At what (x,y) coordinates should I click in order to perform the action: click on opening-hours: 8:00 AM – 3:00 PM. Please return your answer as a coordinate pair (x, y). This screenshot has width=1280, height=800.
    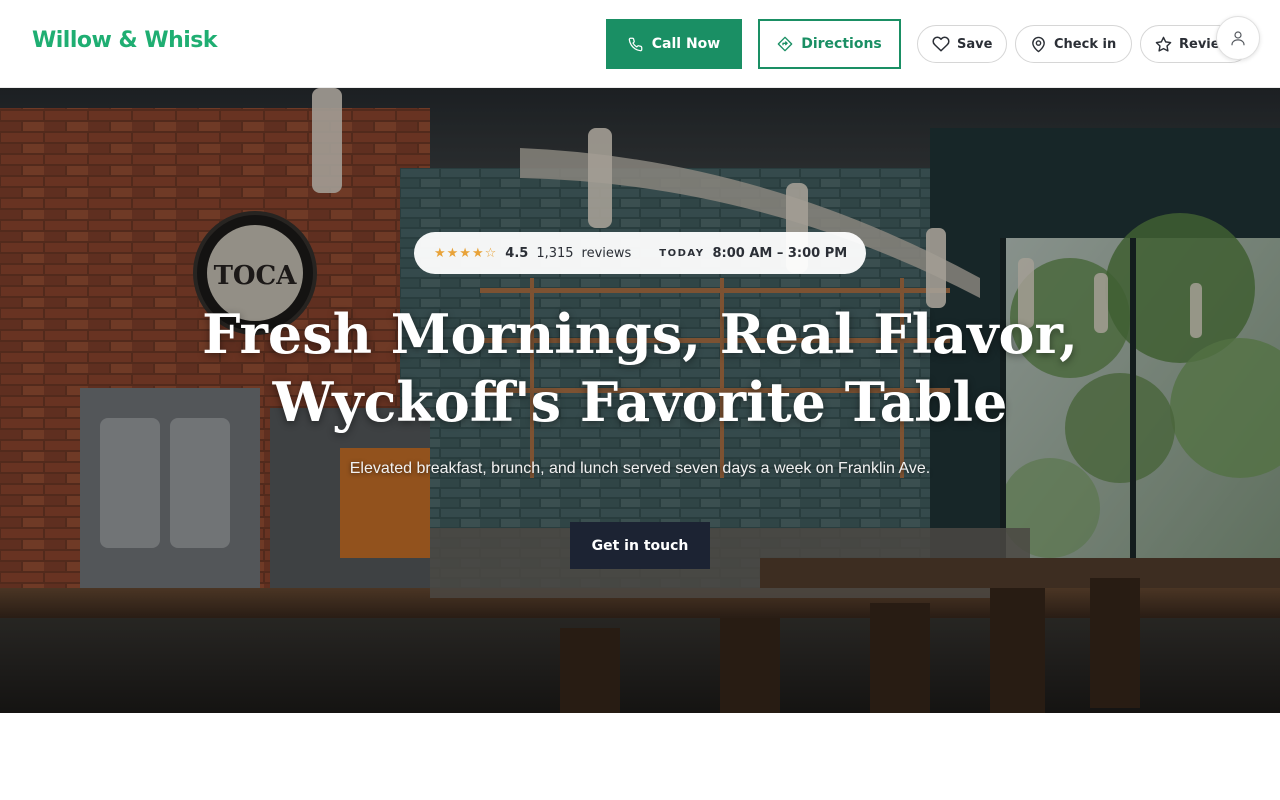
    Looking at the image, I should click on (780, 253).